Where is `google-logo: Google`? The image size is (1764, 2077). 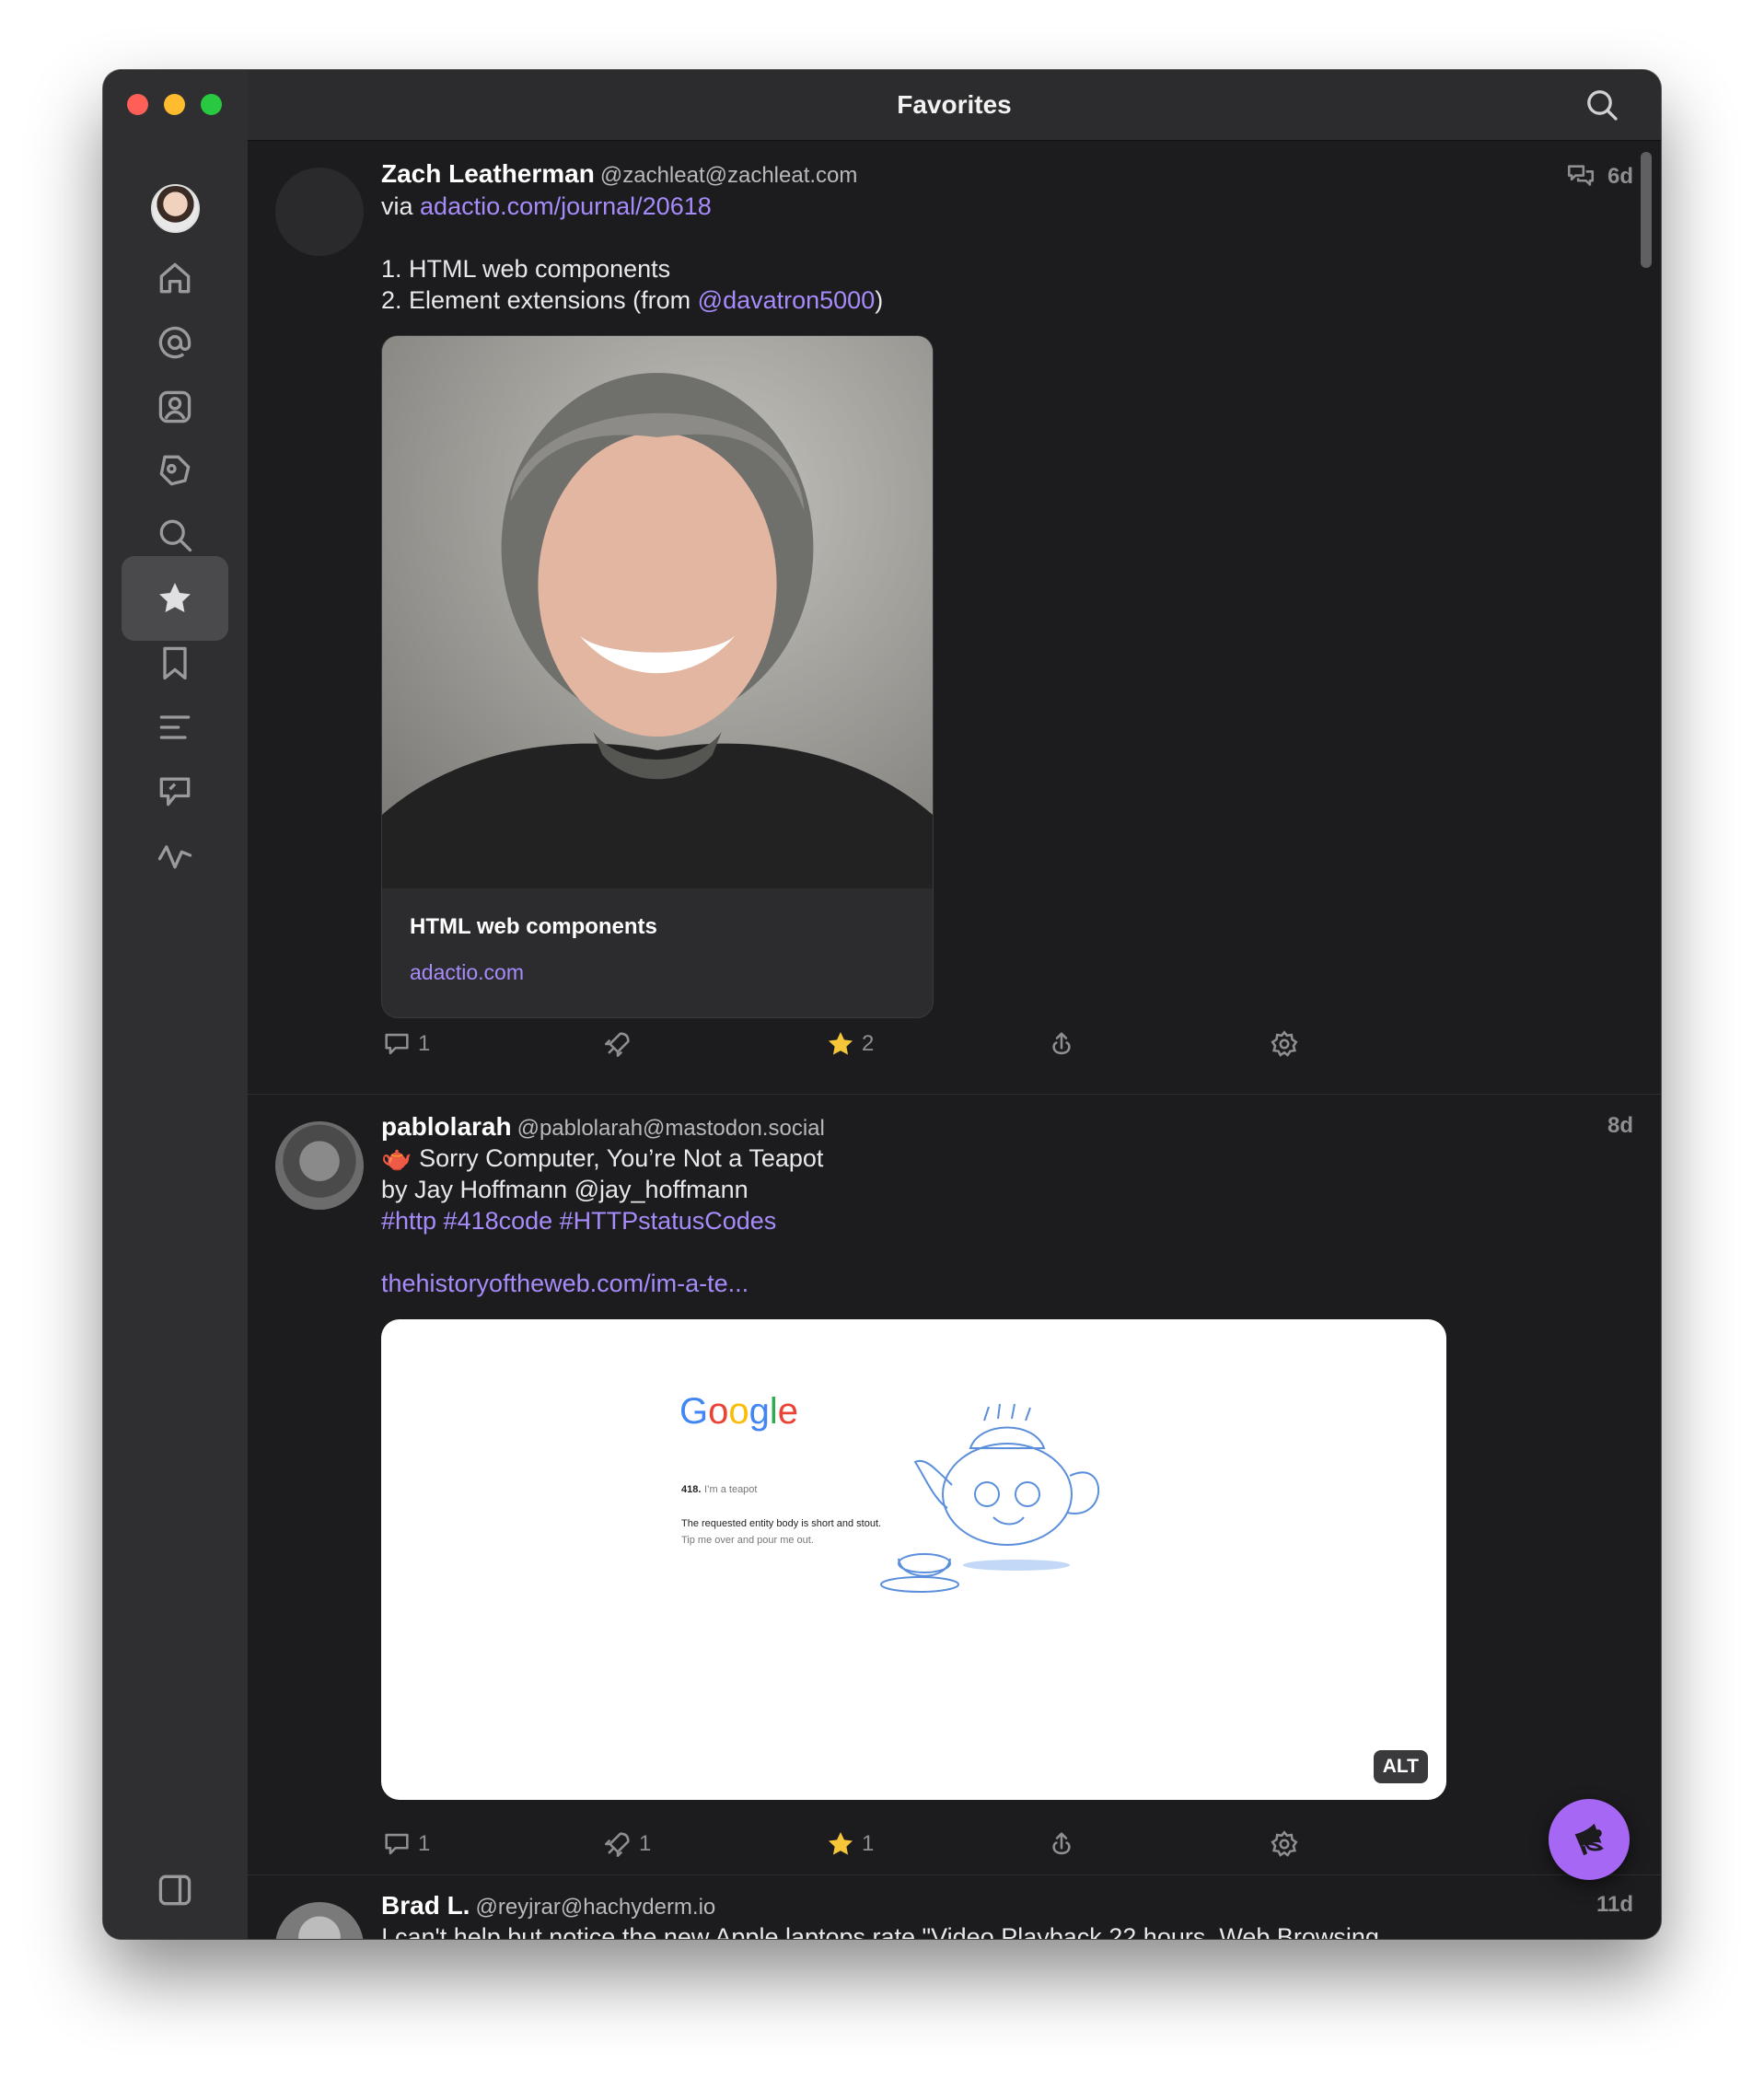
google-logo: Google is located at coordinates (738, 1412).